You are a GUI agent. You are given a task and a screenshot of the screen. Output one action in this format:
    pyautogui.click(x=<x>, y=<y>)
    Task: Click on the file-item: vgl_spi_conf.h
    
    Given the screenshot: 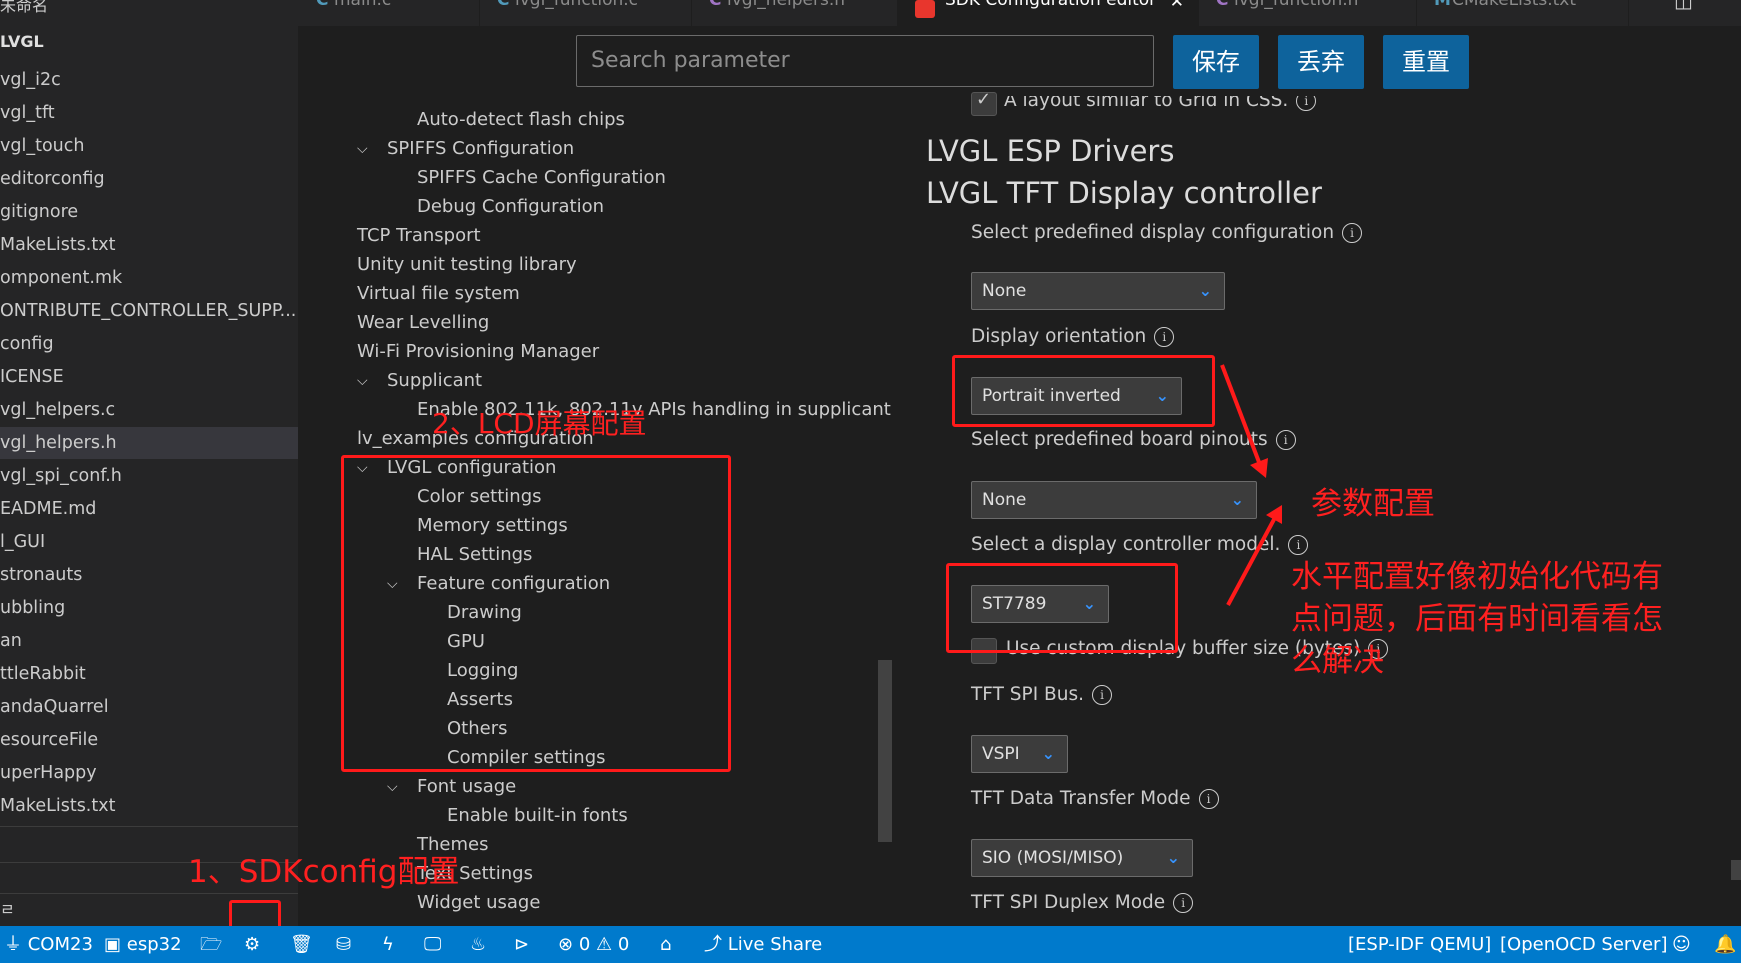 What is the action you would take?
    pyautogui.click(x=149, y=476)
    